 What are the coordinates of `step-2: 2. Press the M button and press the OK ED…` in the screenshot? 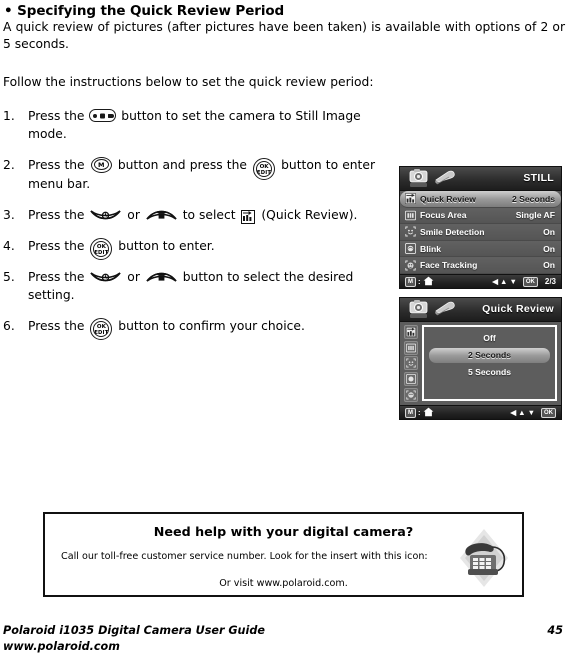 It's located at (189, 174).